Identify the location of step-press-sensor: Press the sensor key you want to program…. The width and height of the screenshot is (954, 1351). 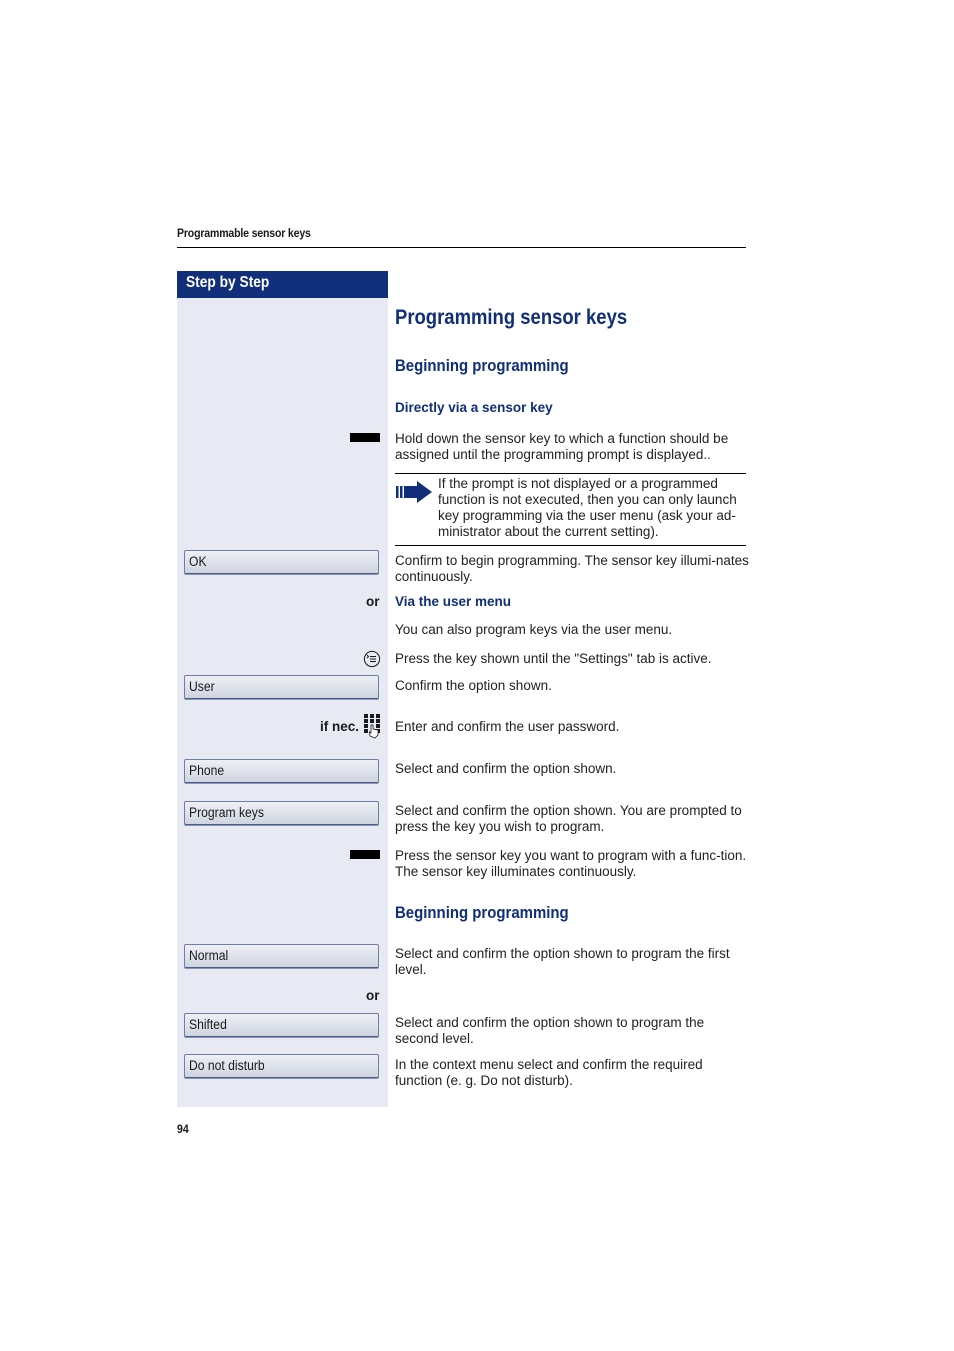
(571, 863).